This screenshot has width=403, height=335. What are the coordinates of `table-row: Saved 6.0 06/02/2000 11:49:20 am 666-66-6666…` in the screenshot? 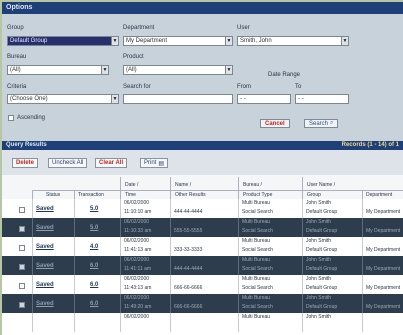 It's located at (202, 303).